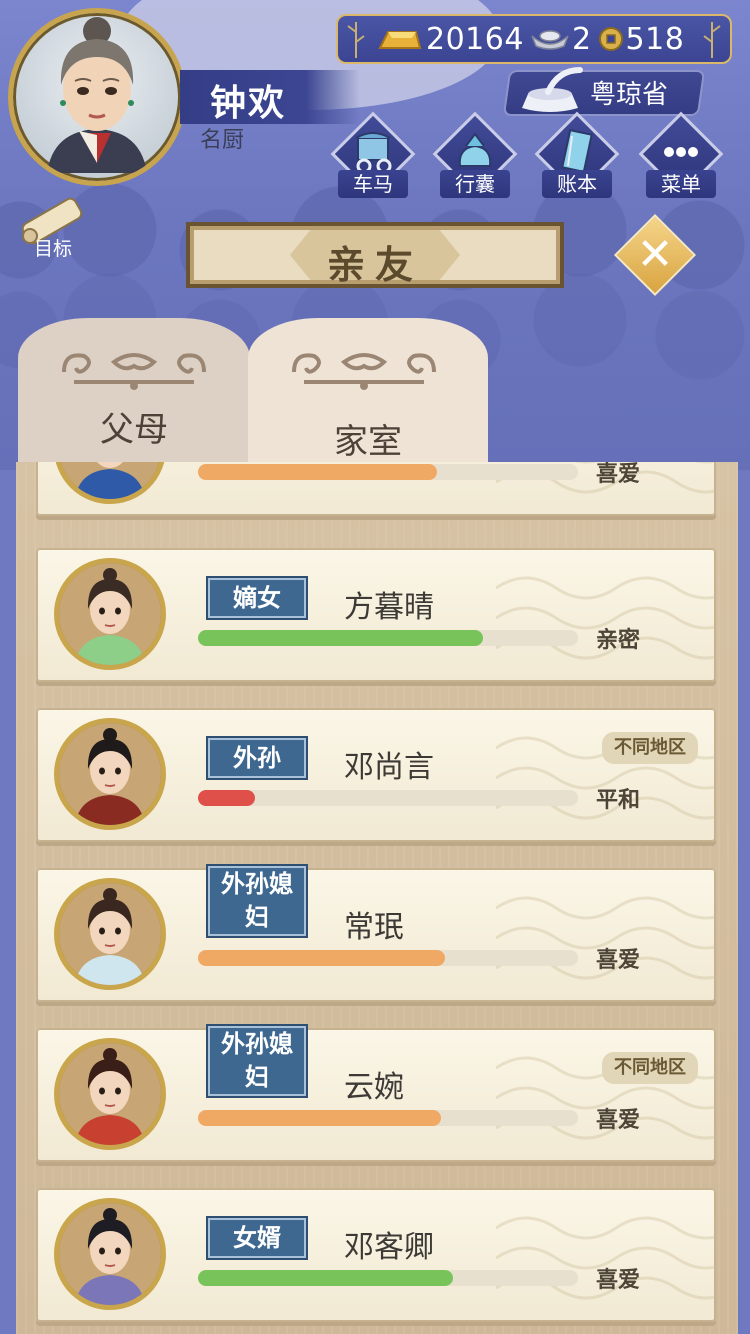 This screenshot has height=1334, width=750. I want to click on currency-bar: 20164 2 518, so click(534, 39).